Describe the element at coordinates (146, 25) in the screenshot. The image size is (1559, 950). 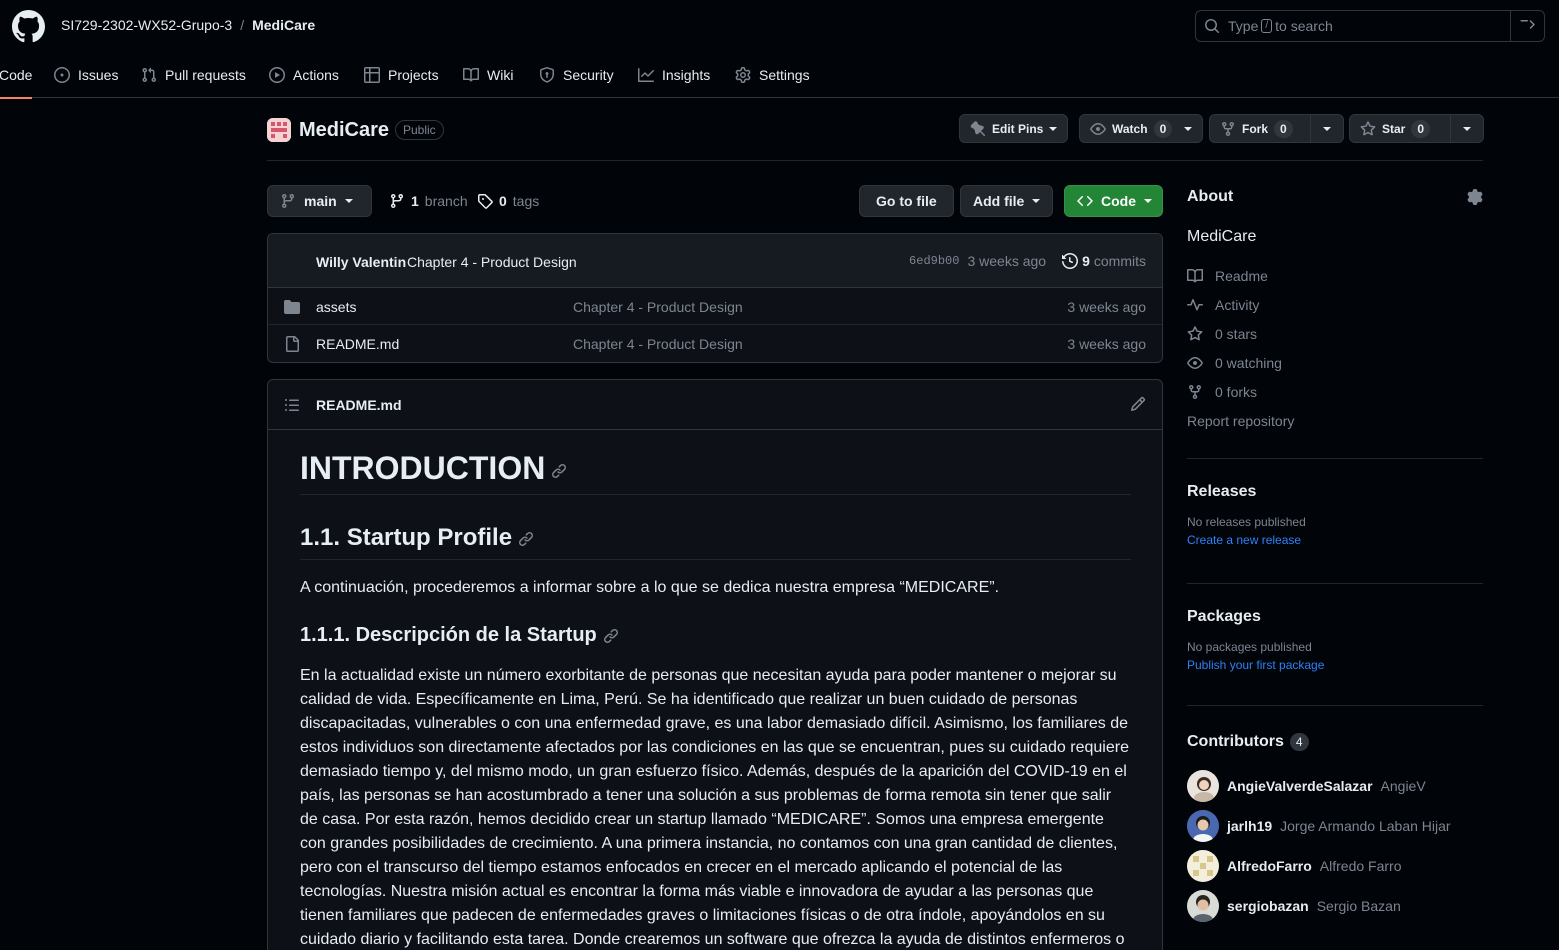
I see `owner-link: SI729-2302-WX52-Grupo-3` at that location.